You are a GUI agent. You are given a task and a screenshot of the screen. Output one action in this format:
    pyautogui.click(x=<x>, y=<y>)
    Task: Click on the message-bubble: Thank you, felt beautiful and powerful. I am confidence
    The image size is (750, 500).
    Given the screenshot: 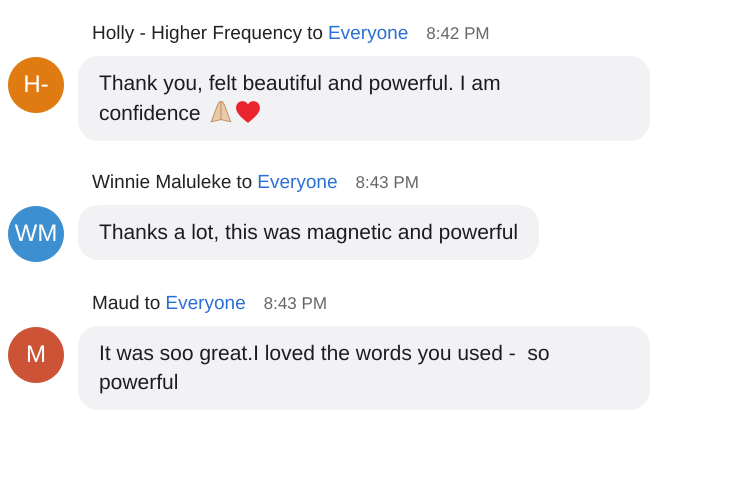 What is the action you would take?
    pyautogui.click(x=364, y=98)
    